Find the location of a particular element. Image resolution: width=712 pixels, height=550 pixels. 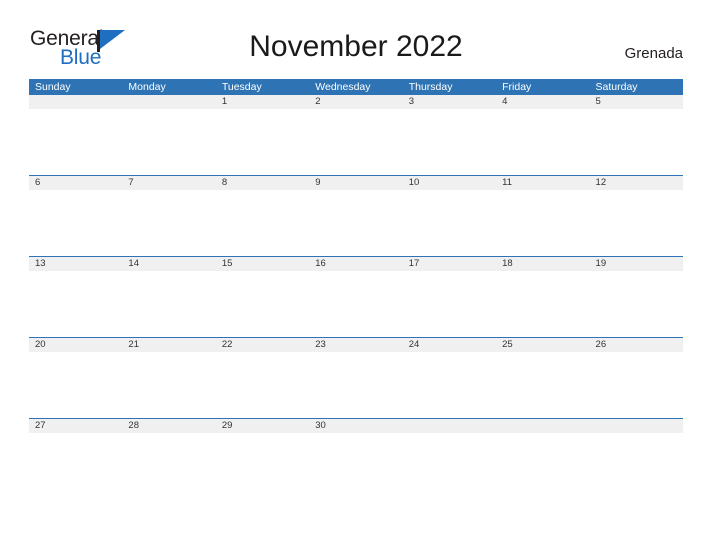

day-cell: 8 is located at coordinates (262, 183).